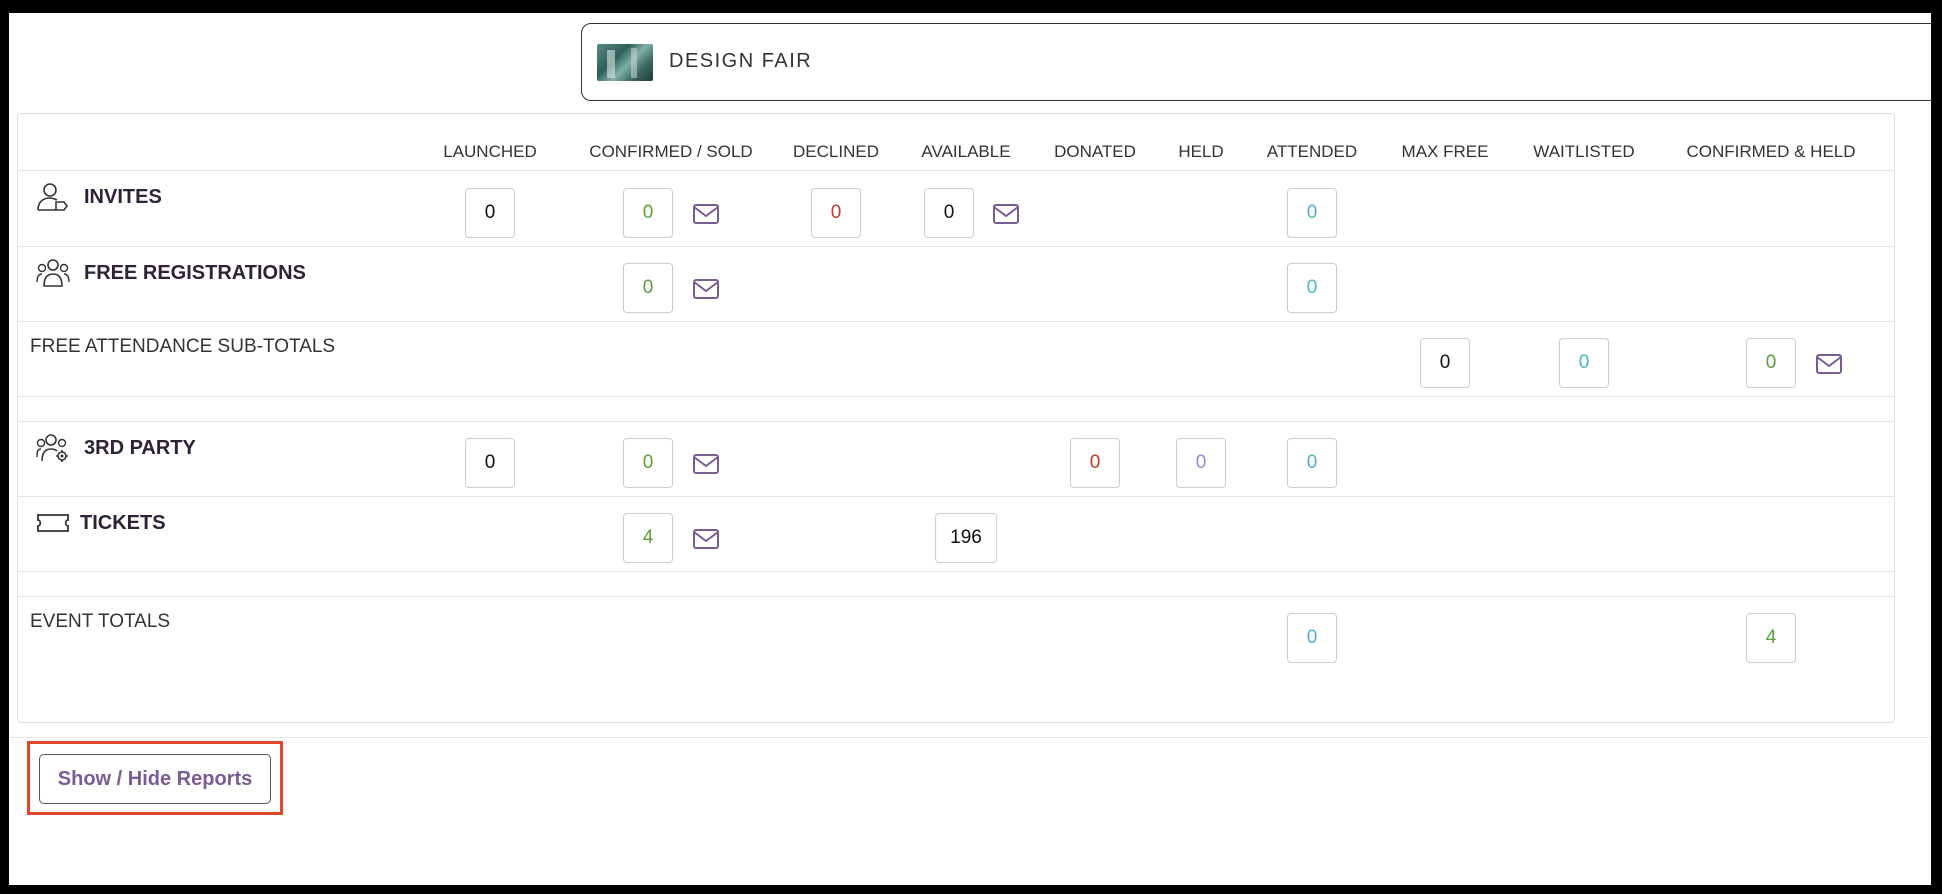 This screenshot has width=1942, height=894. Describe the element at coordinates (648, 288) in the screenshot. I see `free-reg-confirmed: 0` at that location.